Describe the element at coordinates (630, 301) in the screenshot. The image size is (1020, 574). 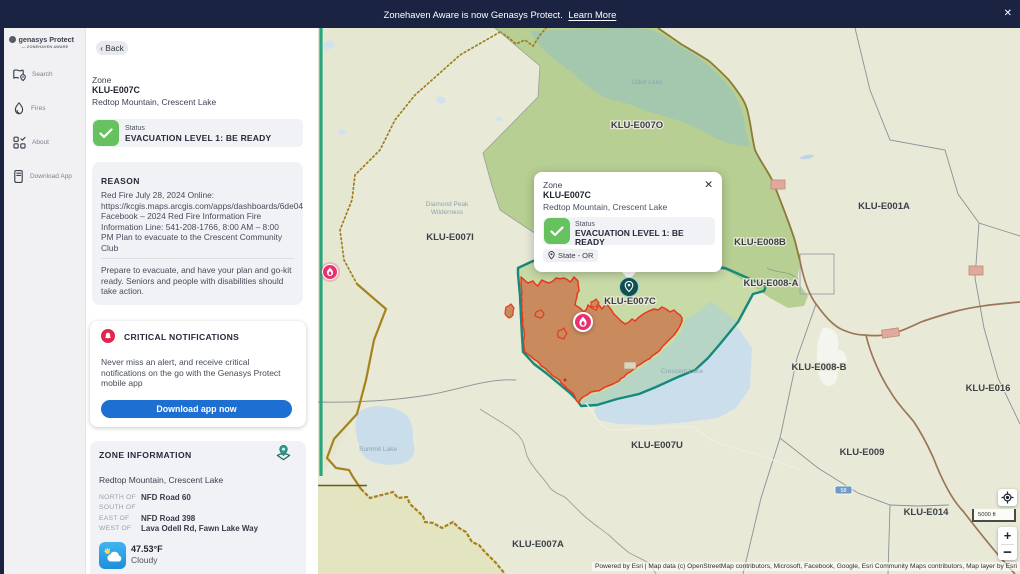
I see `svg-text: KLU-E007C` at that location.